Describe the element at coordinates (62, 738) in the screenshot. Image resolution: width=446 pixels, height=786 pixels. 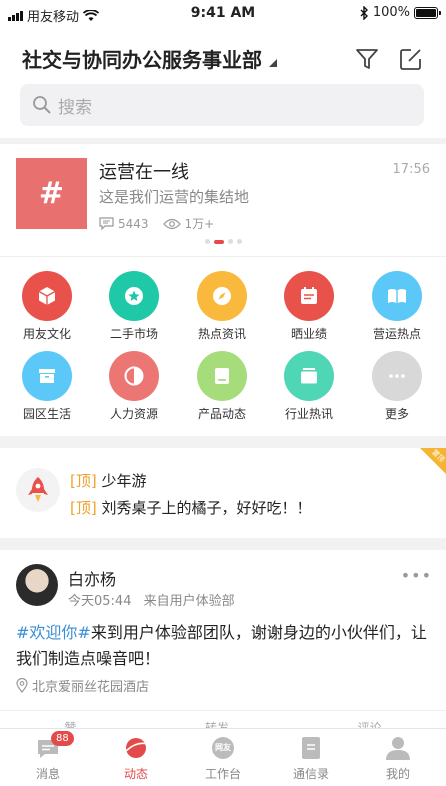
I see `unread-badge: 88` at that location.